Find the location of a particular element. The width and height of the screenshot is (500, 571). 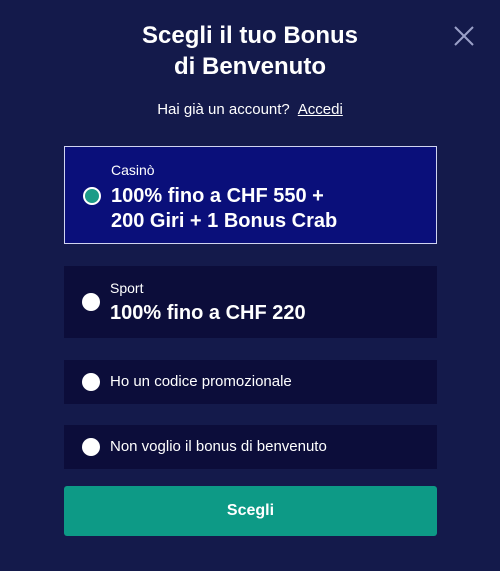

dialog-title-line1: Scegli il tuo Bonus is located at coordinates (249, 35).